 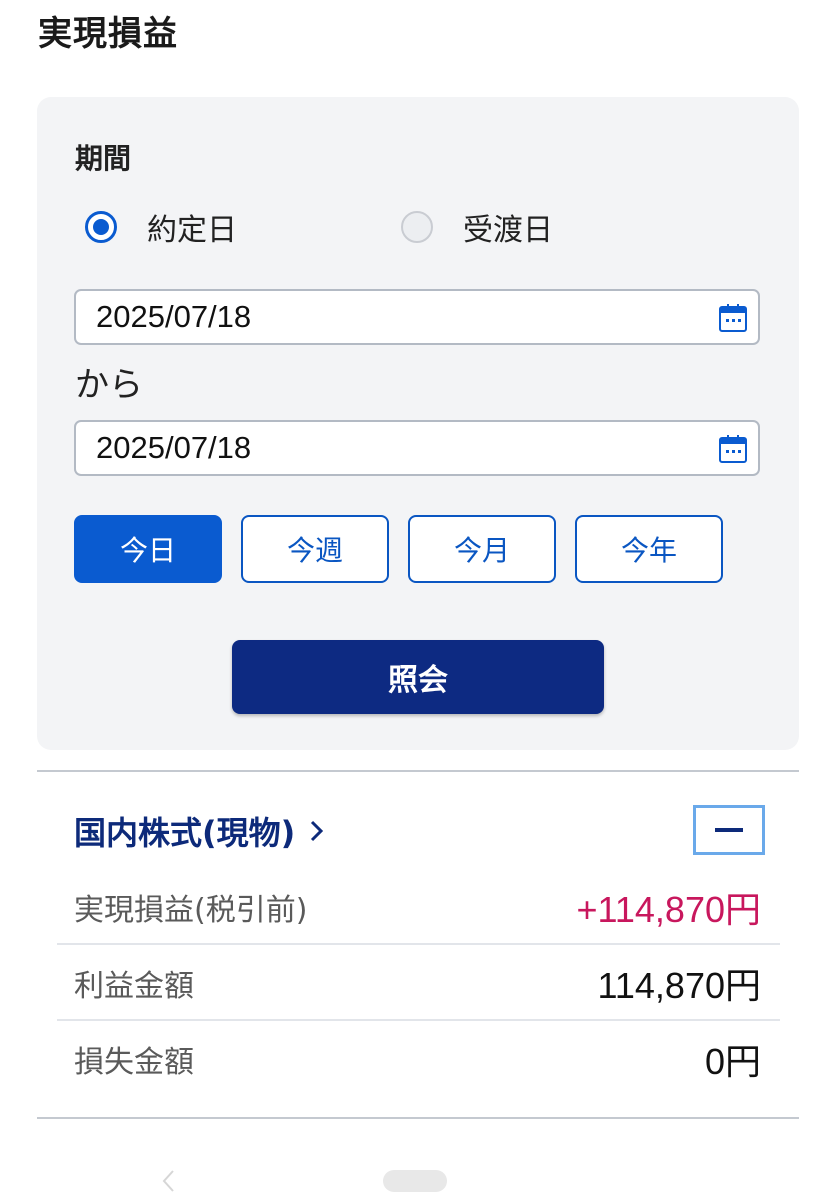 I want to click on this-month-button: 今月, so click(x=482, y=549).